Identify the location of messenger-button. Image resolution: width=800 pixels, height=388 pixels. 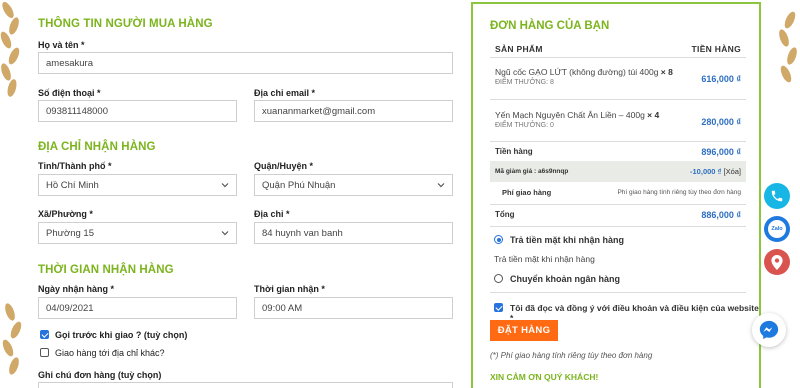
(769, 330).